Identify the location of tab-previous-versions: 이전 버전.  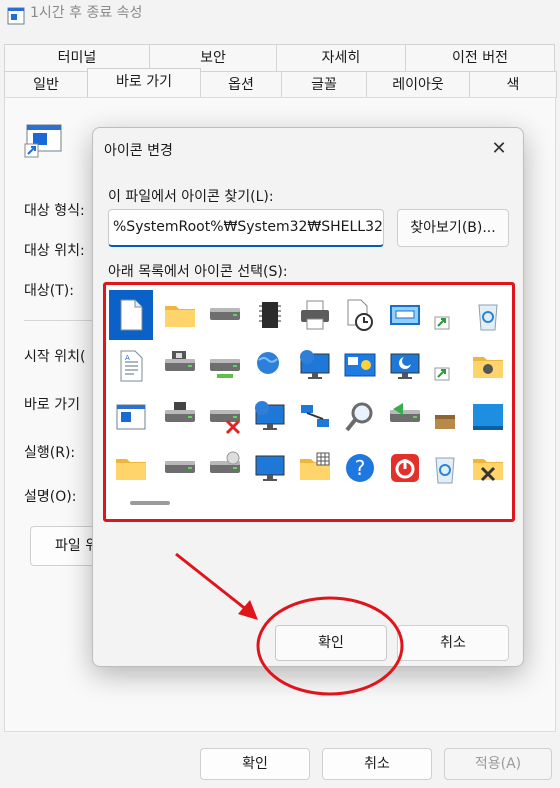
(480, 57).